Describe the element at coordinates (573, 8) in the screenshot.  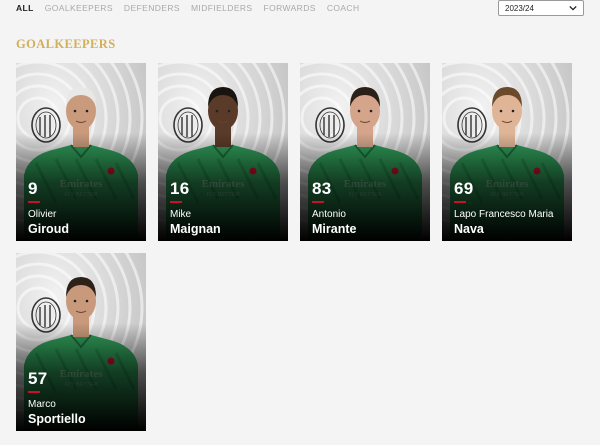
I see `chevron-down-icon` at that location.